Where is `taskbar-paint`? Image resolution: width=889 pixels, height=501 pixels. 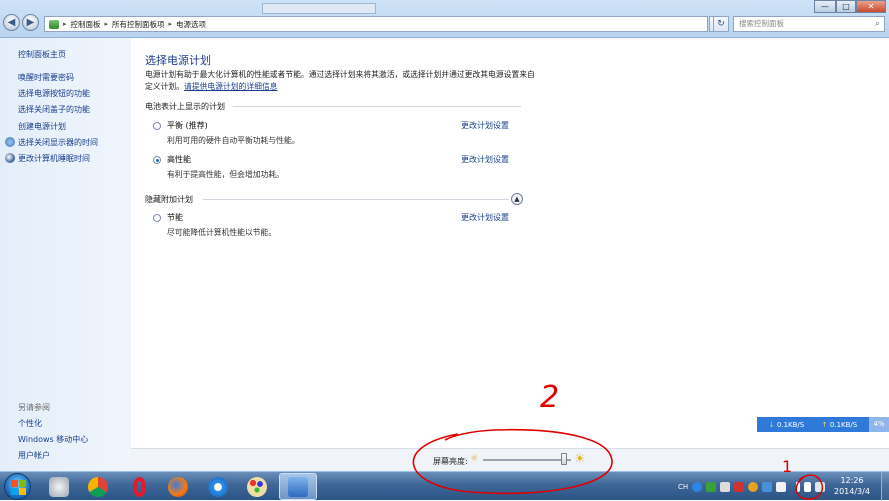 taskbar-paint is located at coordinates (257, 486).